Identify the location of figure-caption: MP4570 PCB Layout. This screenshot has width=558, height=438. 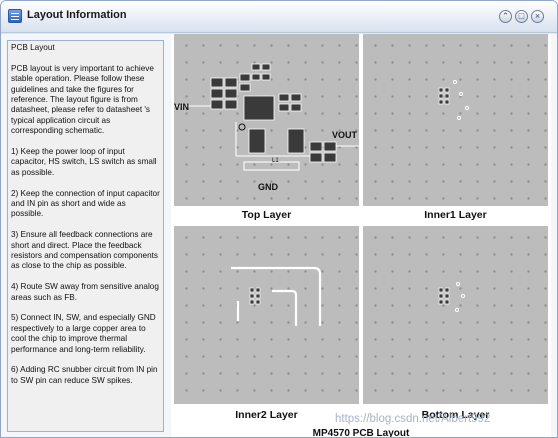
(361, 433).